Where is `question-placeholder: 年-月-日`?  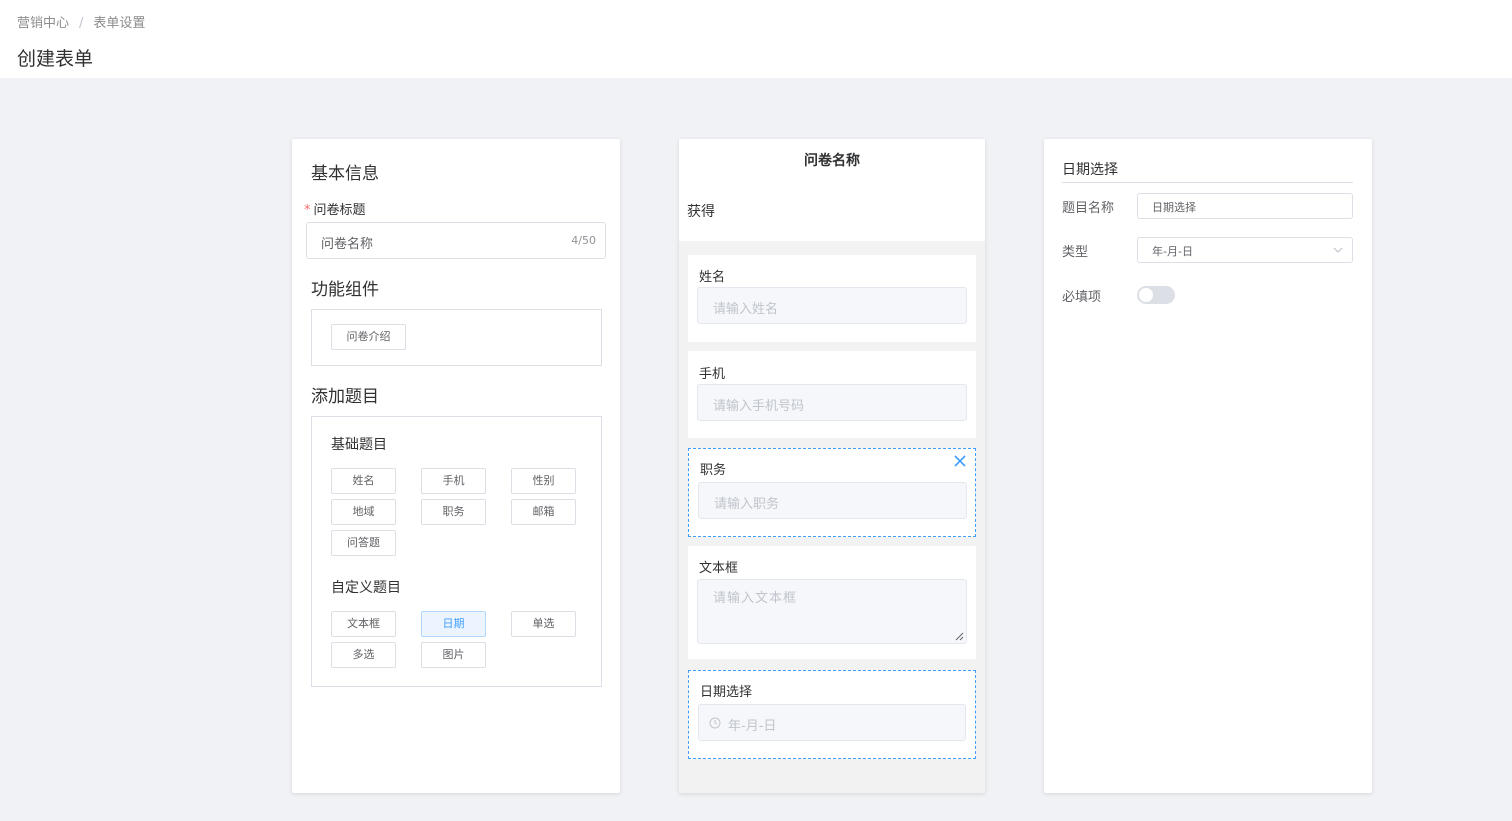
question-placeholder: 年-月-日 is located at coordinates (752, 726).